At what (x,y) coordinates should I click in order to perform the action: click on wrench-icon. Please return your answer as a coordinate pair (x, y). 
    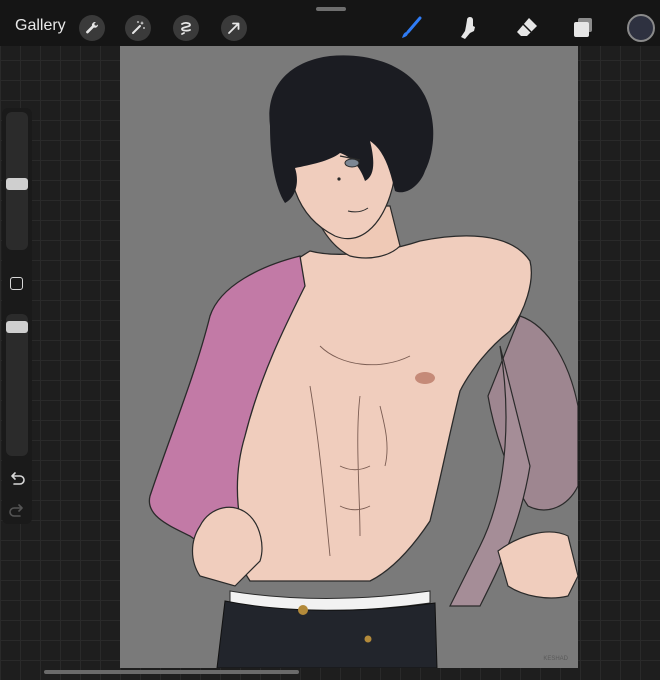
    Looking at the image, I should click on (92, 27).